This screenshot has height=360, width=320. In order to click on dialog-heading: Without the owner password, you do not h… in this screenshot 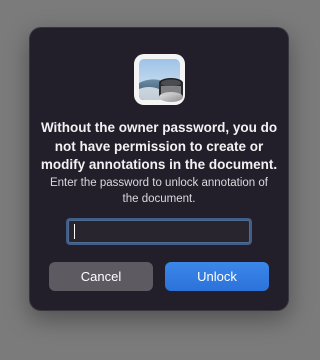, I will do `click(159, 146)`.